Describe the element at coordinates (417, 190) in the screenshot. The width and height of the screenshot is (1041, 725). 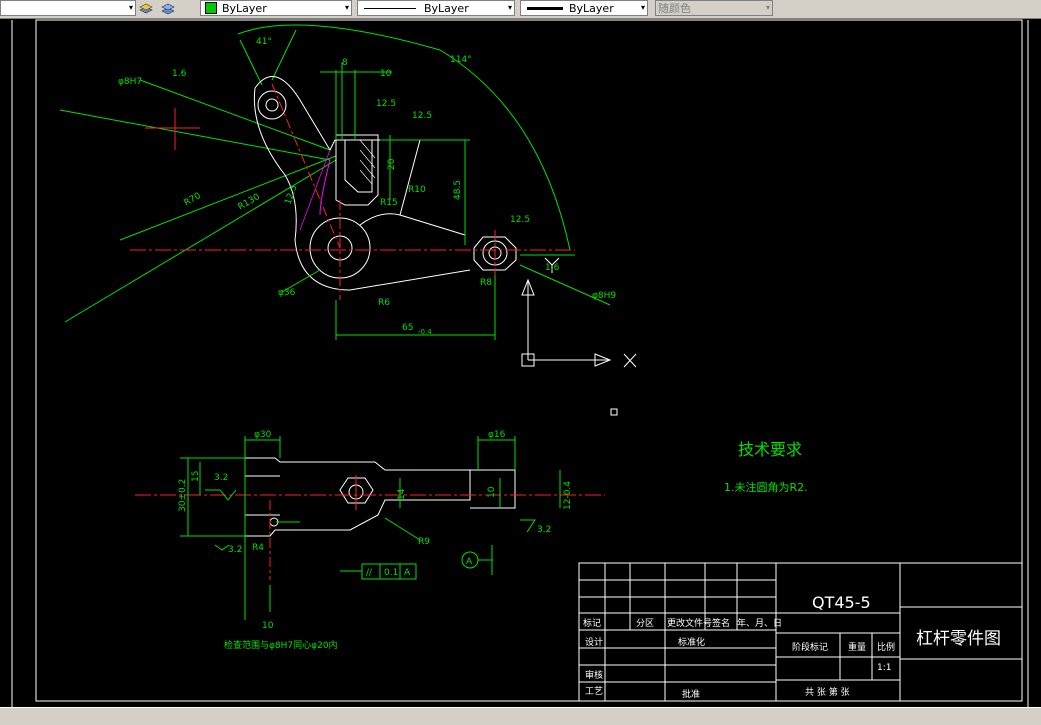
I see `r10-label: R10` at that location.